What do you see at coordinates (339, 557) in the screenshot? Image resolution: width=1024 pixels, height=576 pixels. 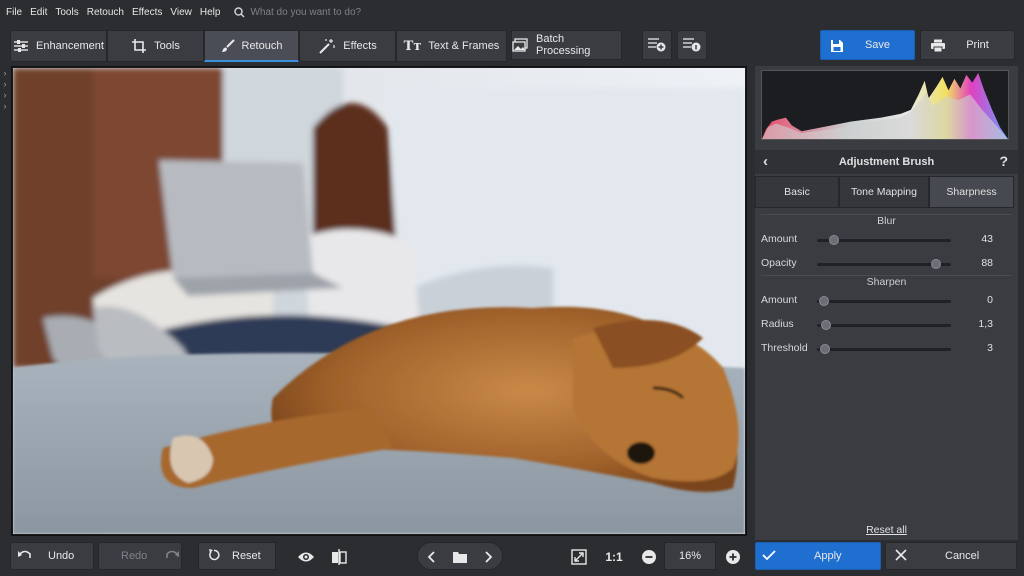 I see `compare-icon` at bounding box center [339, 557].